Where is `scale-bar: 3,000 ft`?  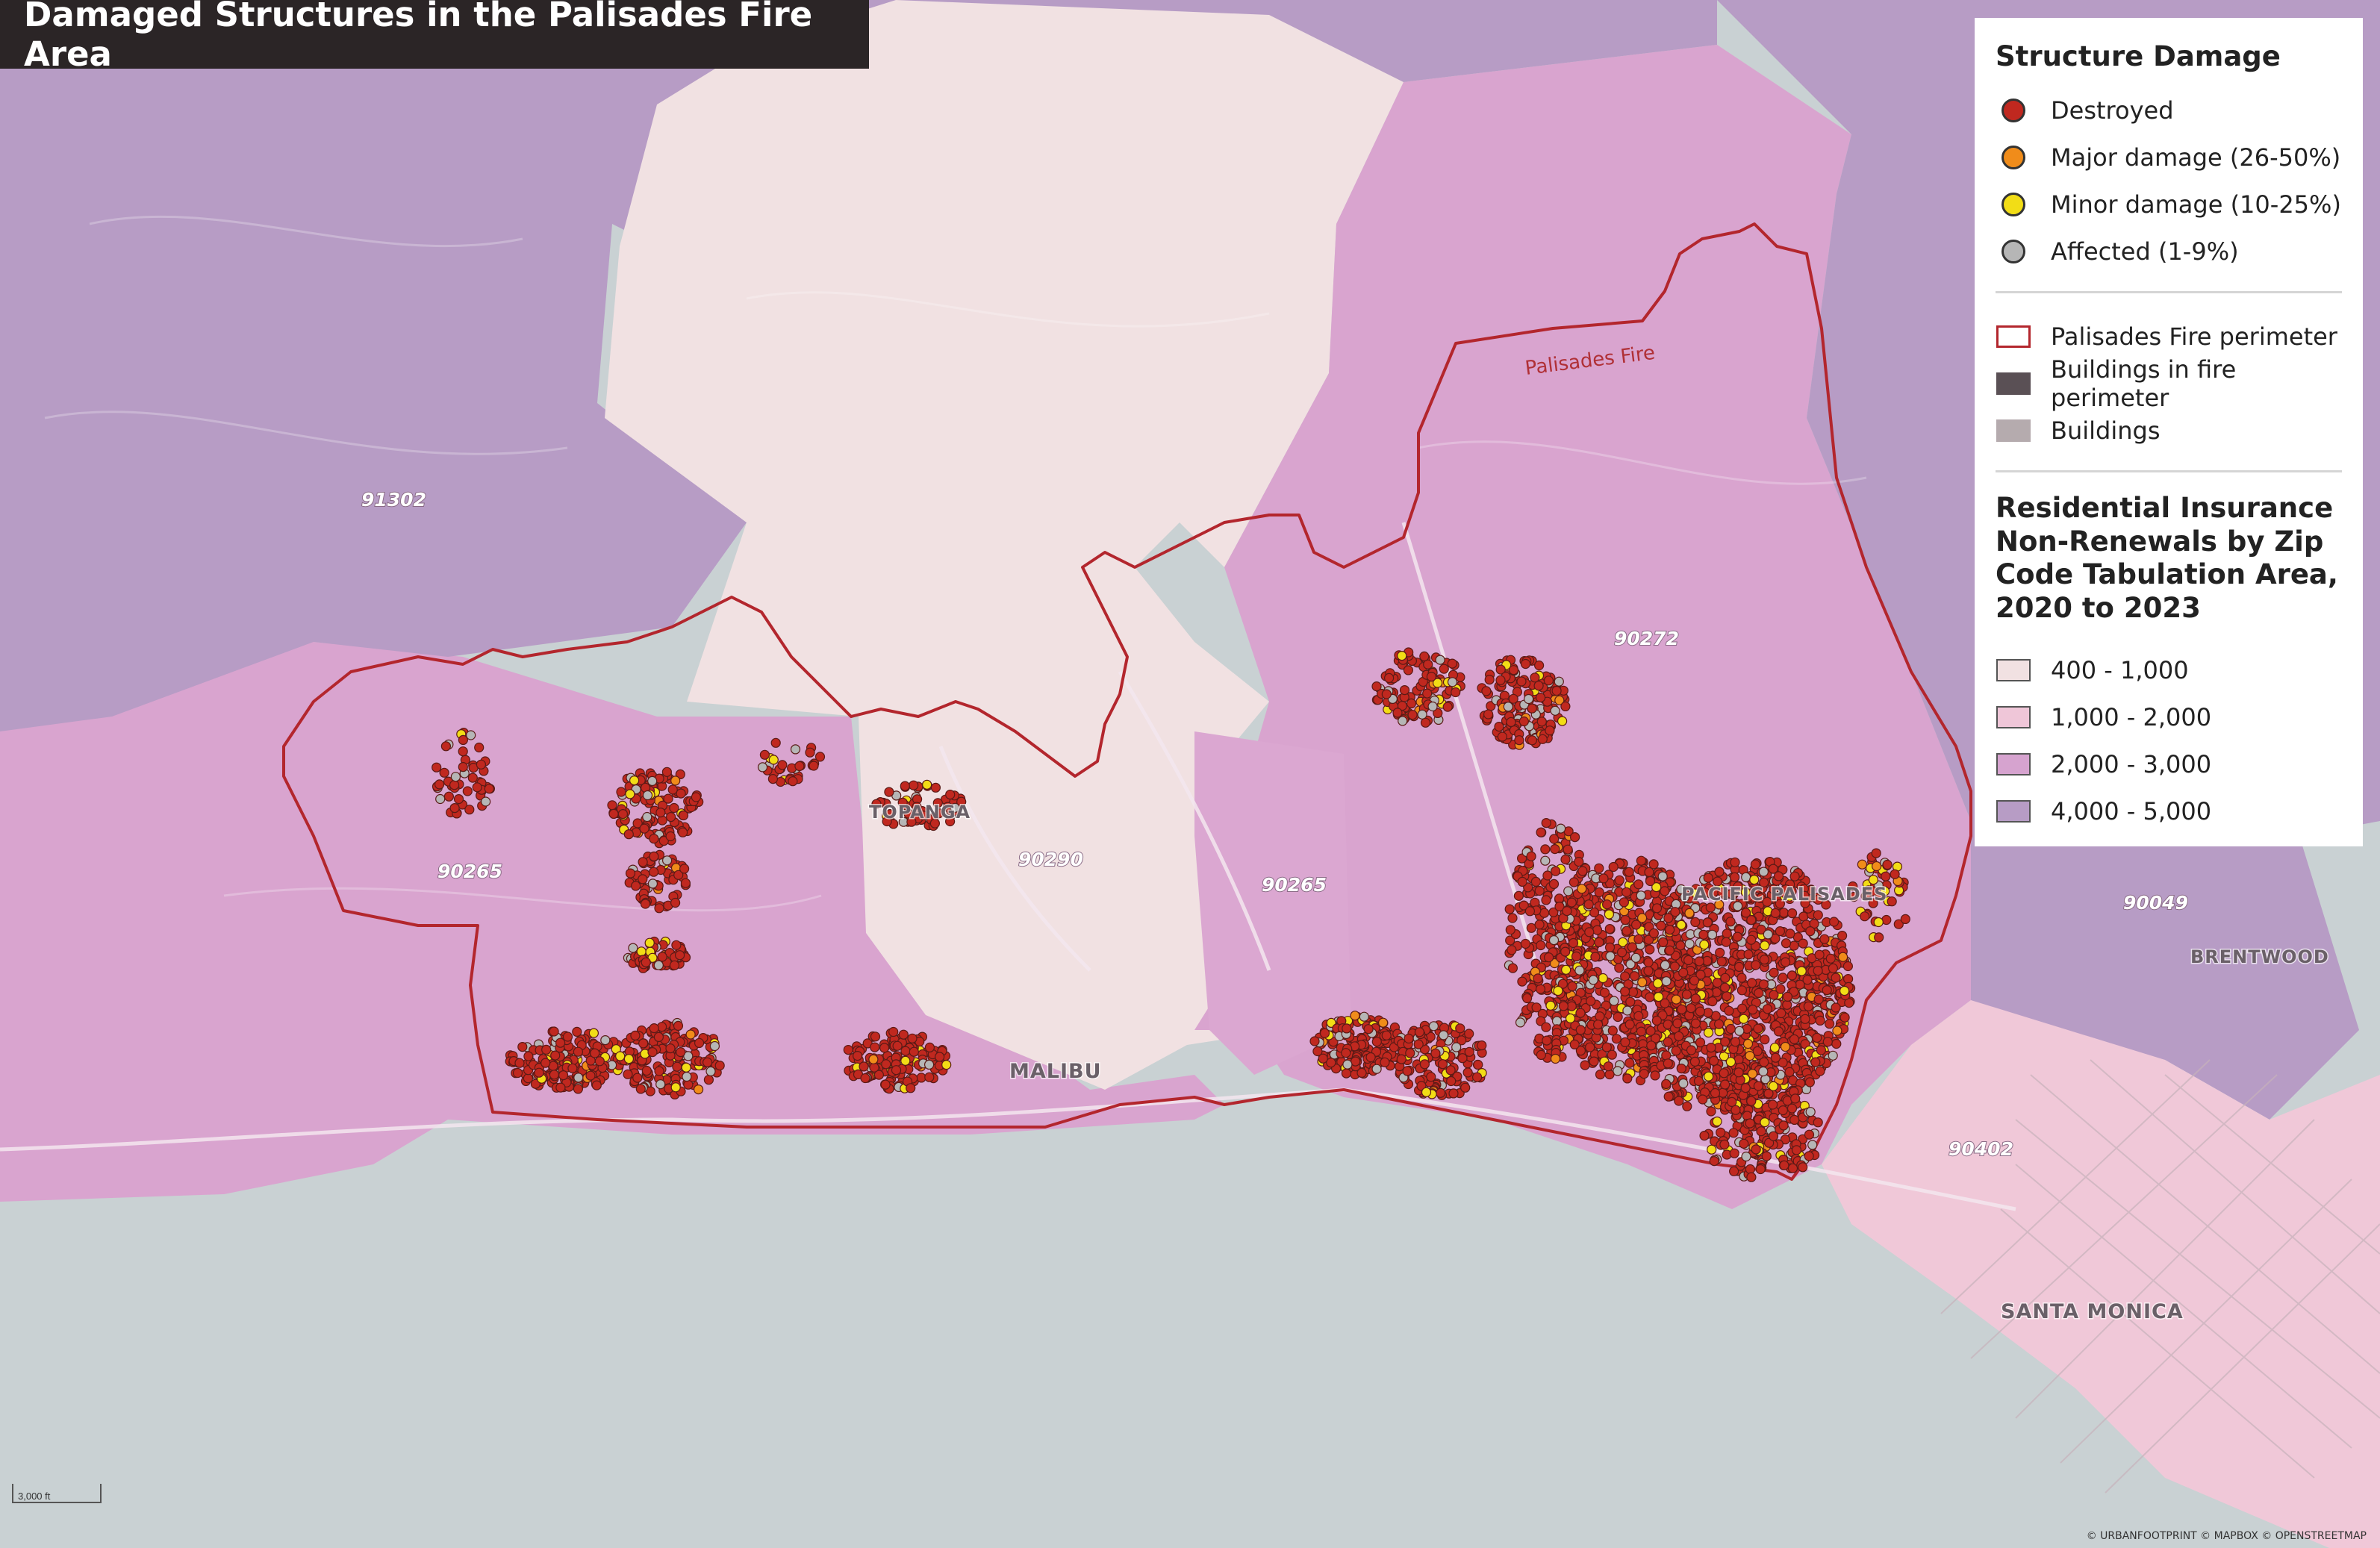 scale-bar: 3,000 ft is located at coordinates (57, 1493).